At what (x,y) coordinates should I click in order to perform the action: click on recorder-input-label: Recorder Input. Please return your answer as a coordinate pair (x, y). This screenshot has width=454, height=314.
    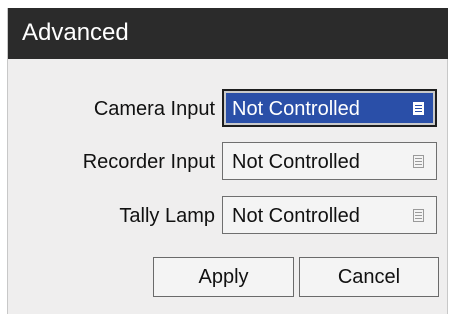
    Looking at the image, I should click on (148, 162).